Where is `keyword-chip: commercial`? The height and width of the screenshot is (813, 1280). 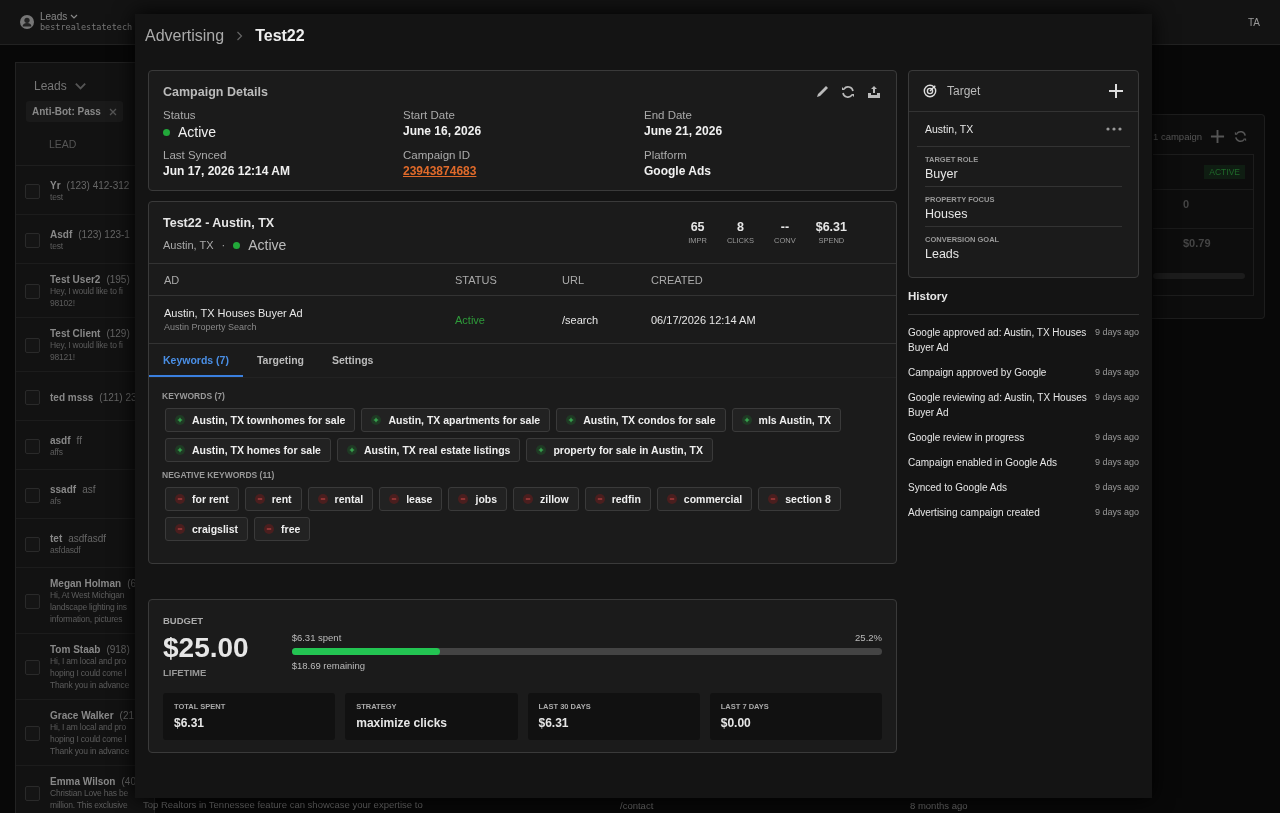 keyword-chip: commercial is located at coordinates (704, 499).